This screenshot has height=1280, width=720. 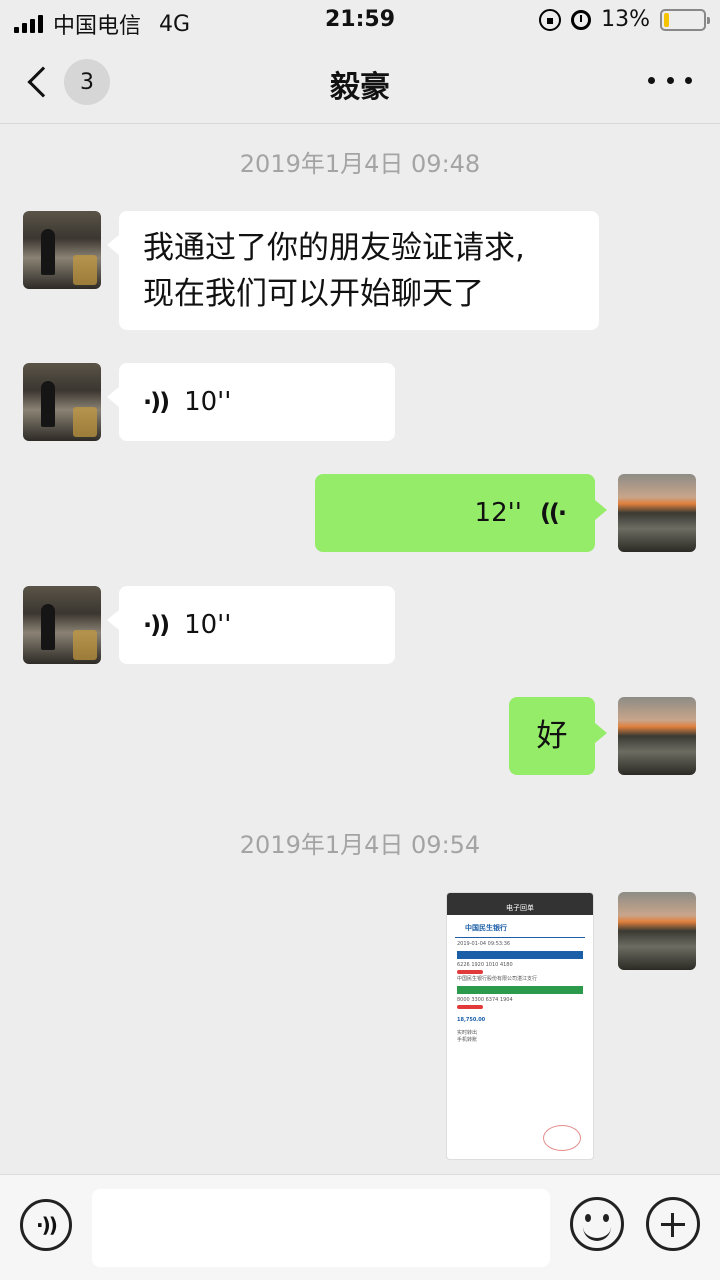 What do you see at coordinates (553, 513) in the screenshot?
I see `voice-wave-icon: ((·` at bounding box center [553, 513].